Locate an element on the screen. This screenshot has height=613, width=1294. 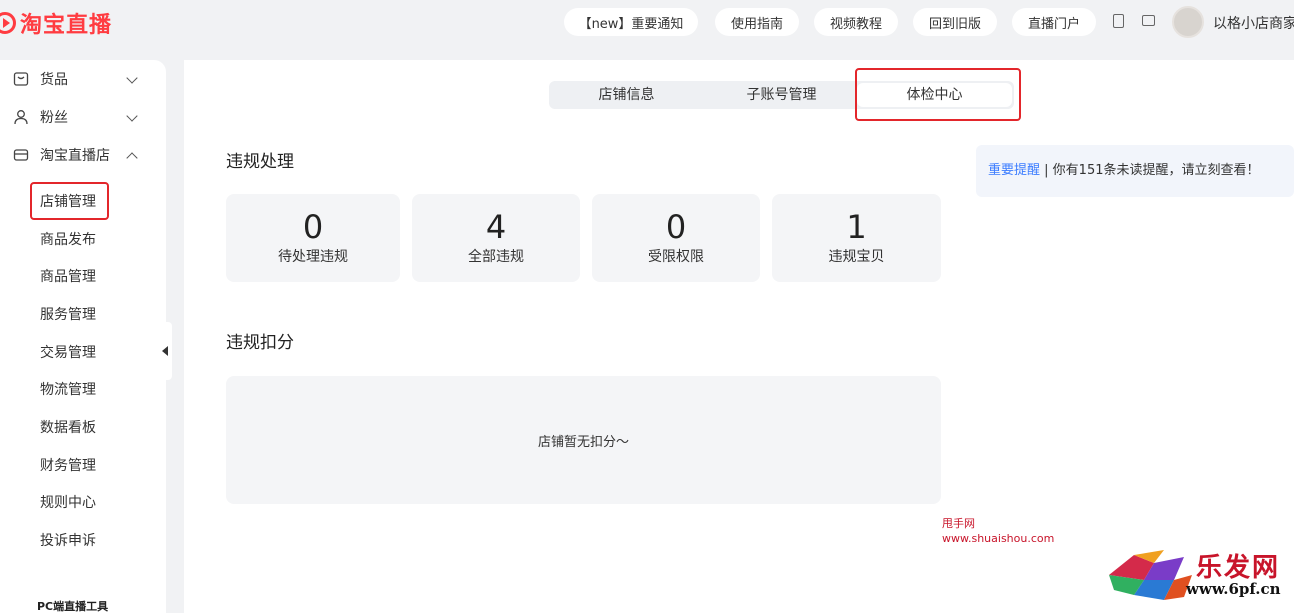
tab-store-info: 店铺信息 is located at coordinates (626, 95).